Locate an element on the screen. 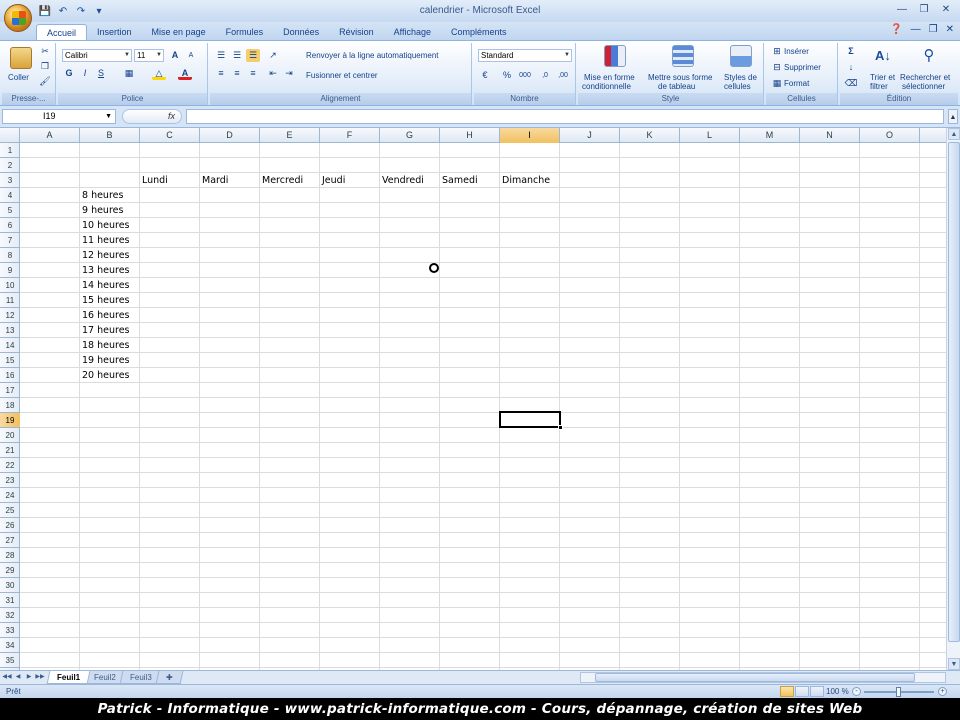  cell-hour-9: 16 heures is located at coordinates (105, 315).